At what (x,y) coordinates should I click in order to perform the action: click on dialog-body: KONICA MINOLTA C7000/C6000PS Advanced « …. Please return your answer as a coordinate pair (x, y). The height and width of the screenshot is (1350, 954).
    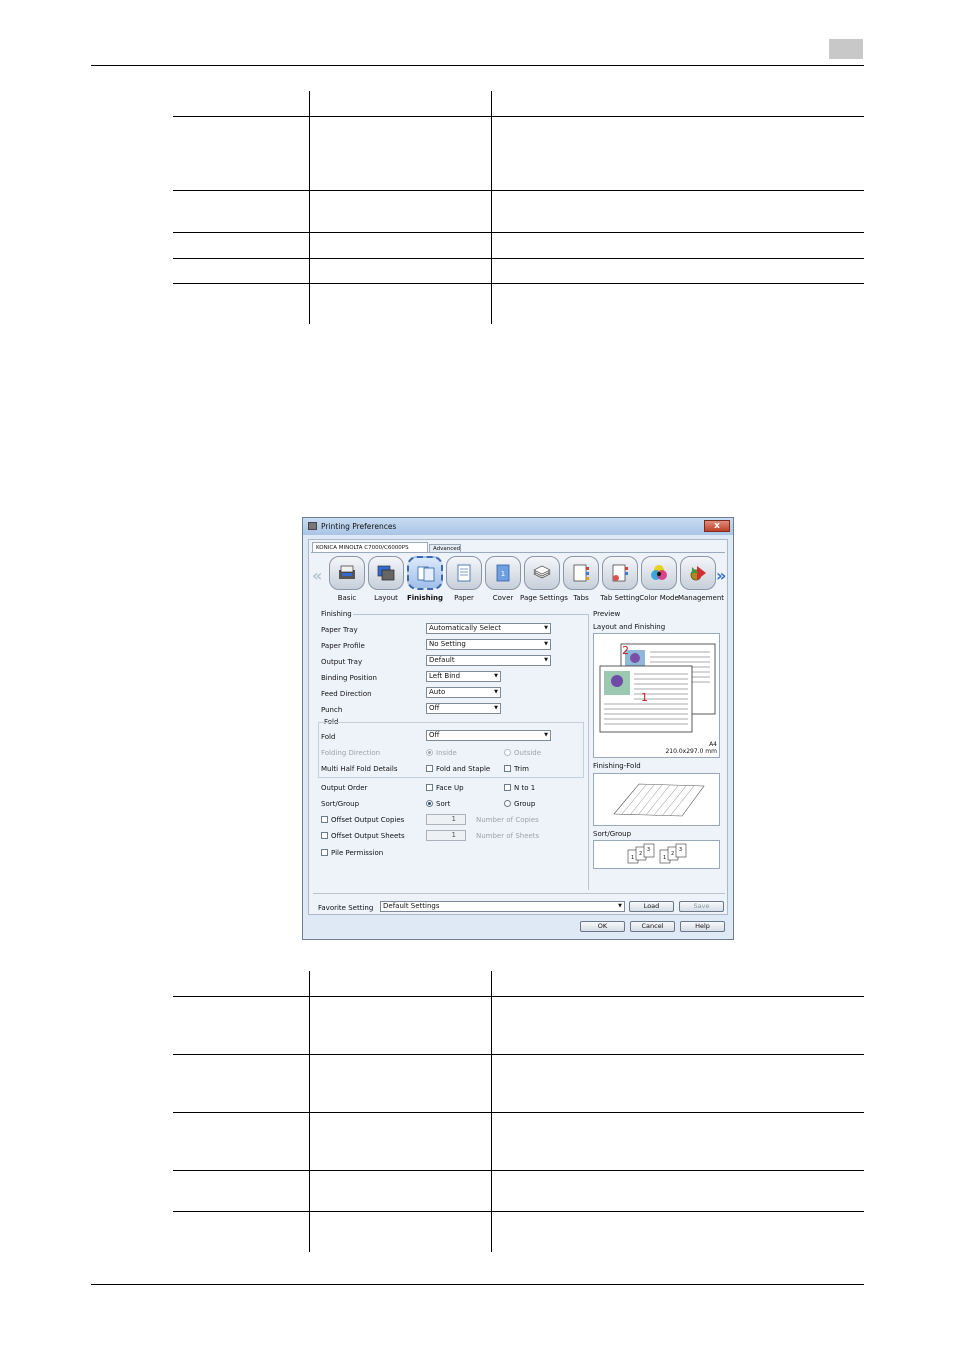
    Looking at the image, I should click on (518, 727).